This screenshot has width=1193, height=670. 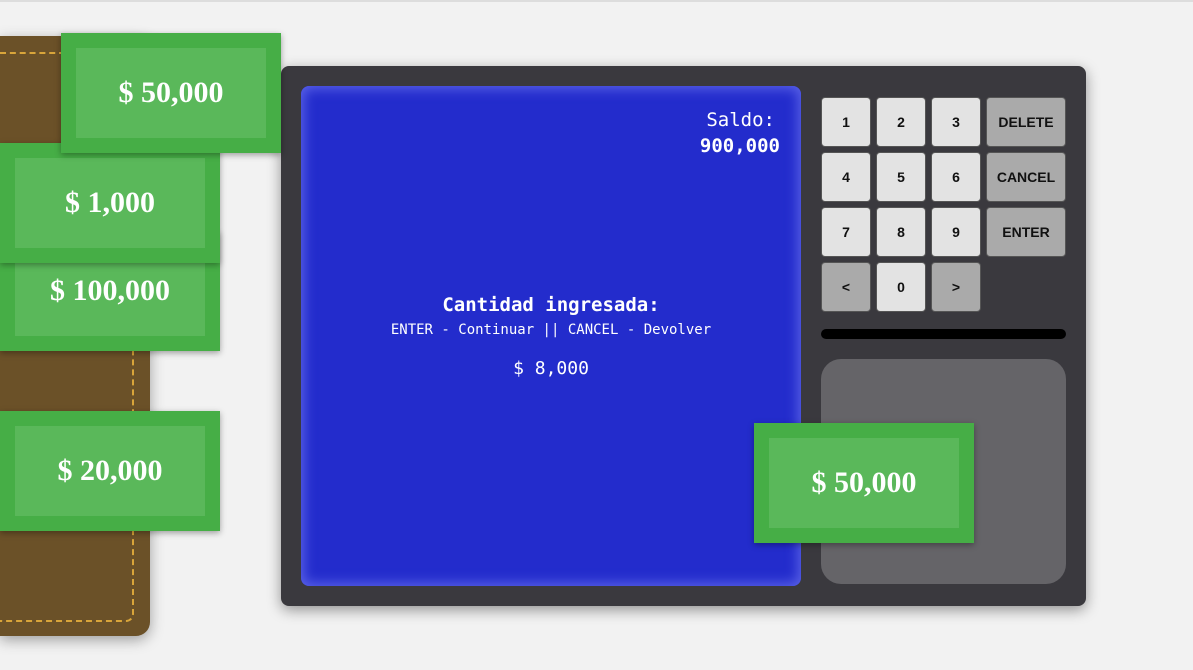 I want to click on cancel-button: CANCEL, so click(x=1026, y=177).